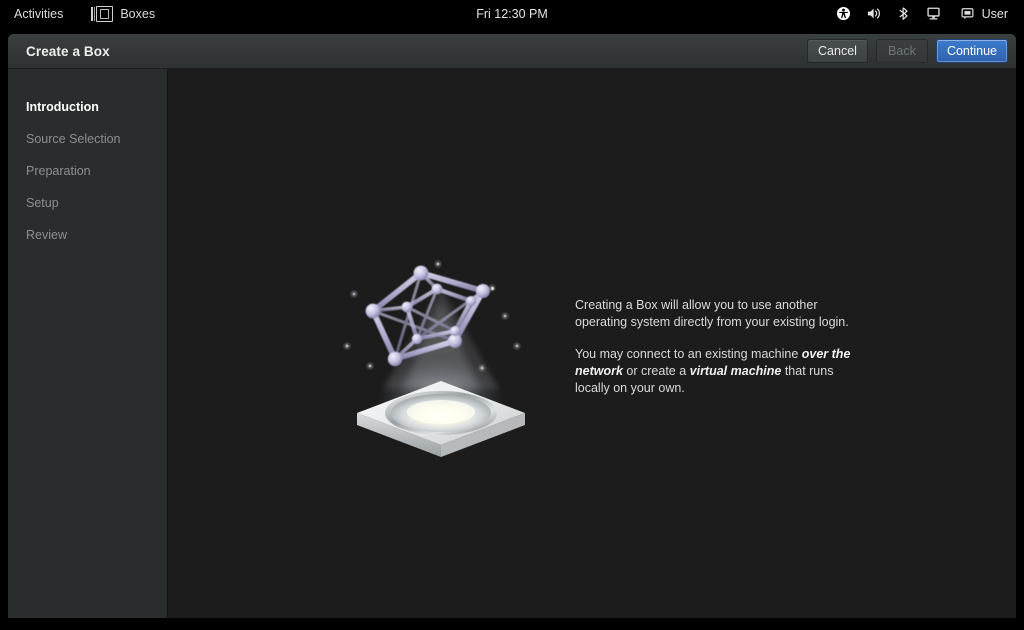 The image size is (1024, 630). Describe the element at coordinates (138, 13) in the screenshot. I see `app-menu-label: Boxes` at that location.